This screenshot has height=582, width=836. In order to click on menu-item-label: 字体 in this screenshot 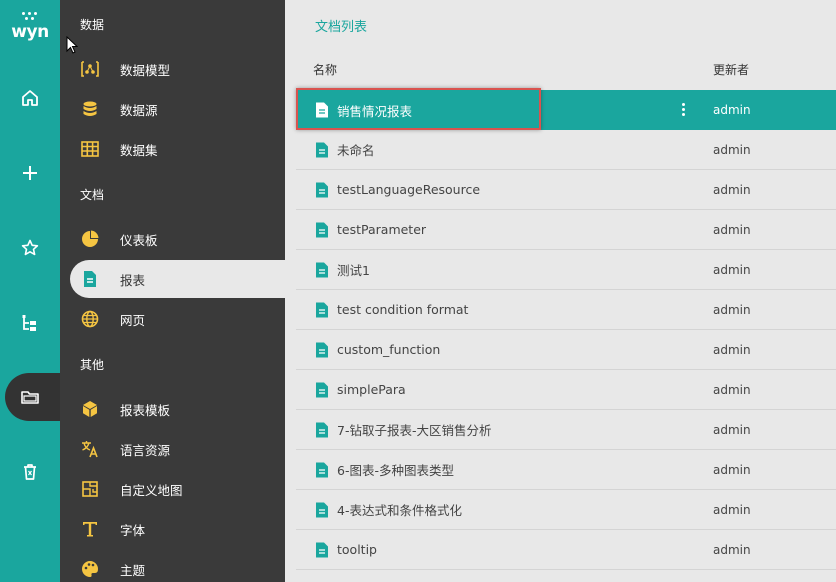, I will do `click(133, 530)`.